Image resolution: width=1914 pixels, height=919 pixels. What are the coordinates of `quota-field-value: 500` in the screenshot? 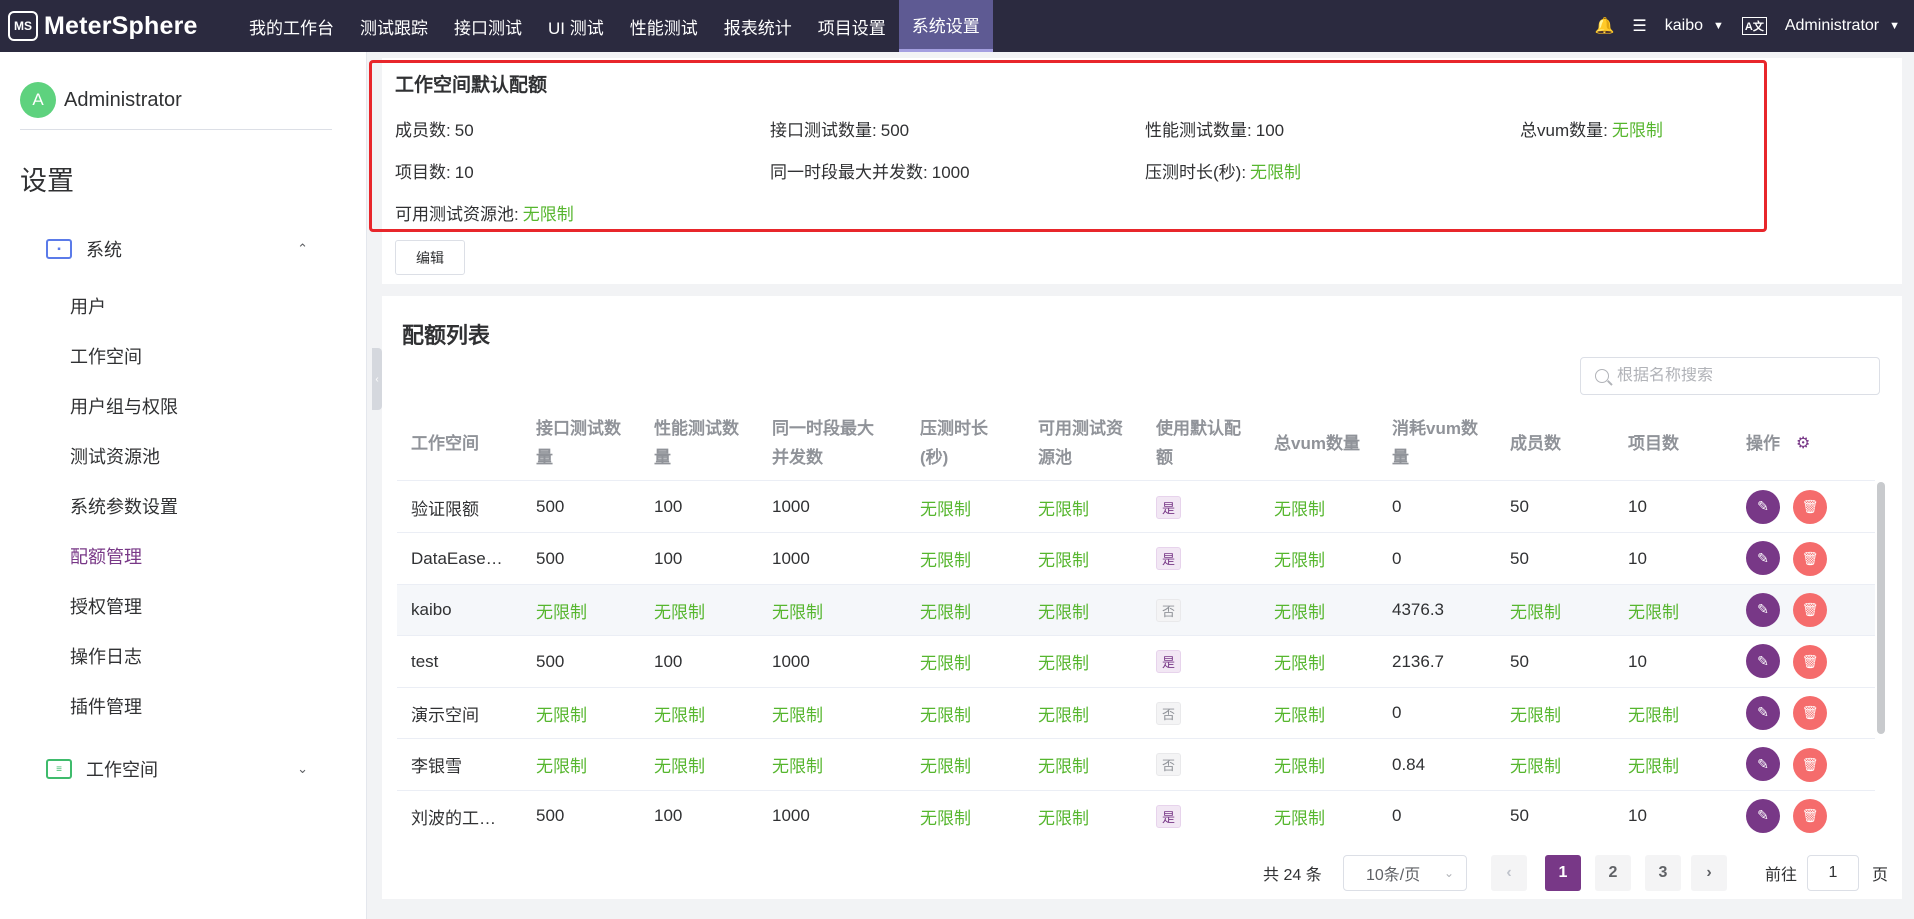 It's located at (895, 130).